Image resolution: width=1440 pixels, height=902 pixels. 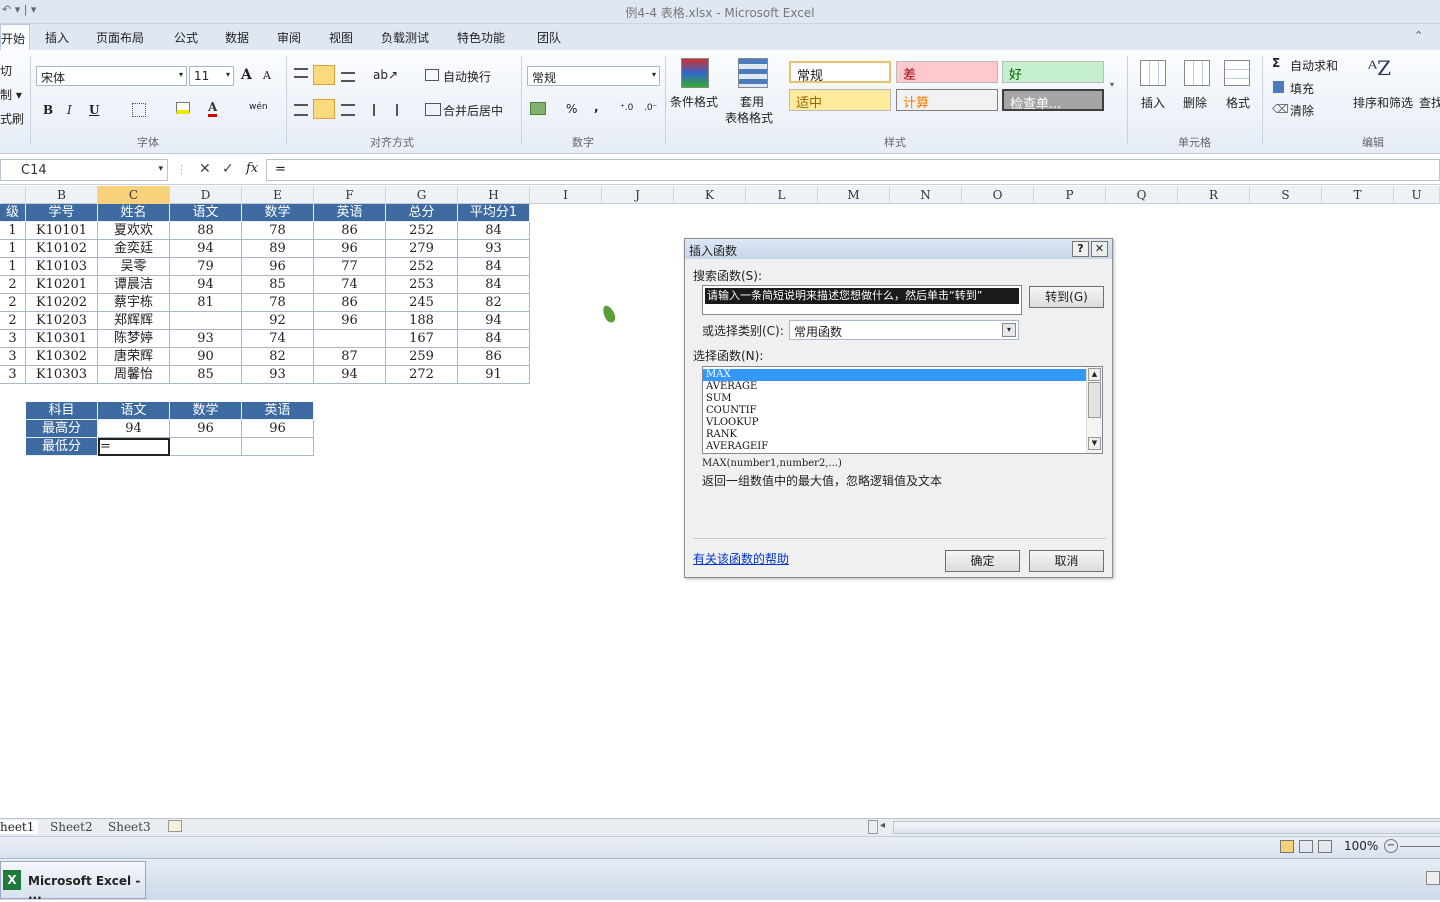 I want to click on underline-button: U, so click(x=94, y=110).